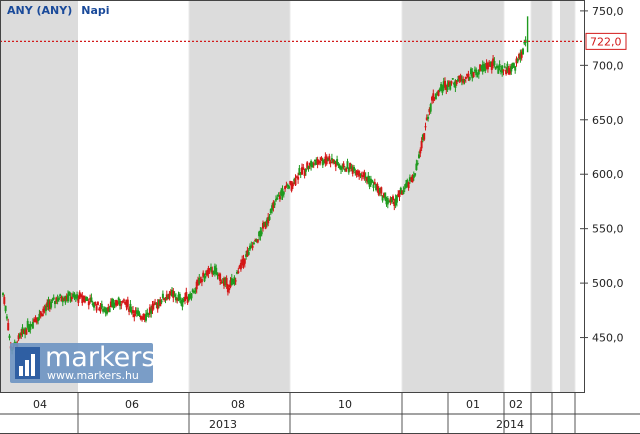 The height and width of the screenshot is (434, 640). Describe the element at coordinates (608, 283) in the screenshot. I see `y-tick-label: 500,0` at that location.